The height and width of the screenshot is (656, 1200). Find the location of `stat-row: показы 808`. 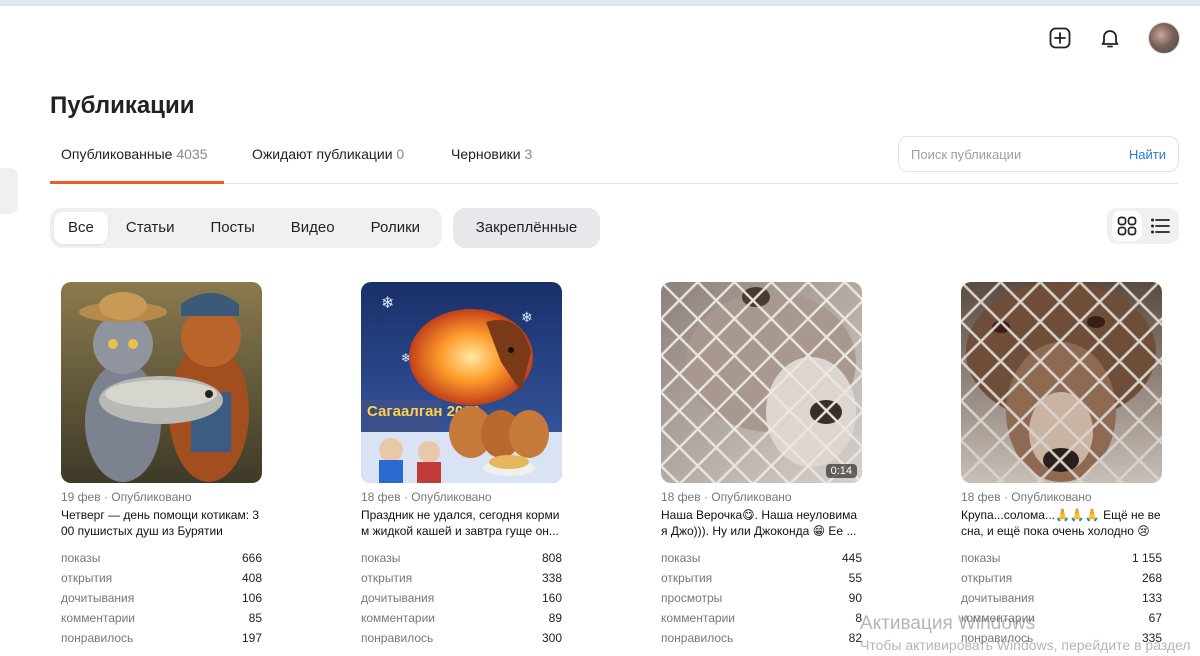

stat-row: показы 808 is located at coordinates (461, 558).